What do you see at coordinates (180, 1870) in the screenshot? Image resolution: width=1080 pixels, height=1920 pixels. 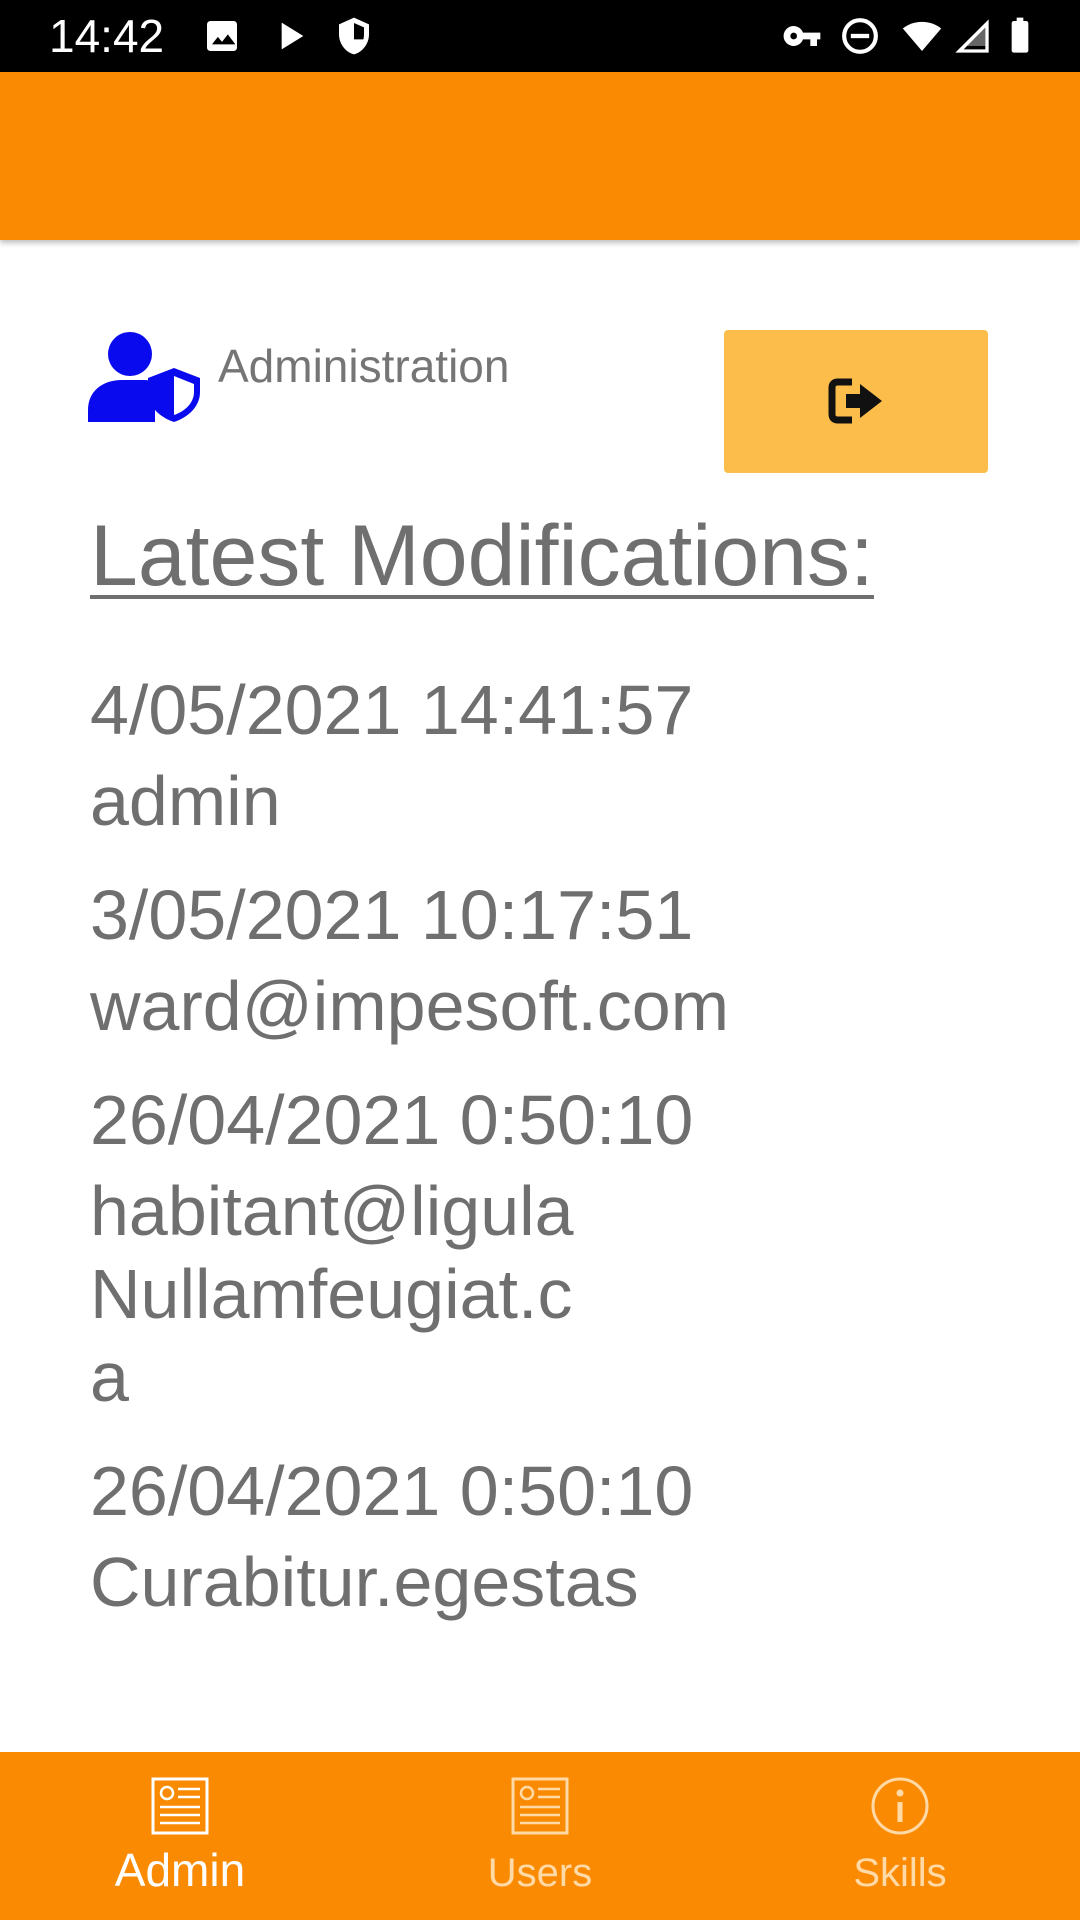 I see `nav-label: Admin` at bounding box center [180, 1870].